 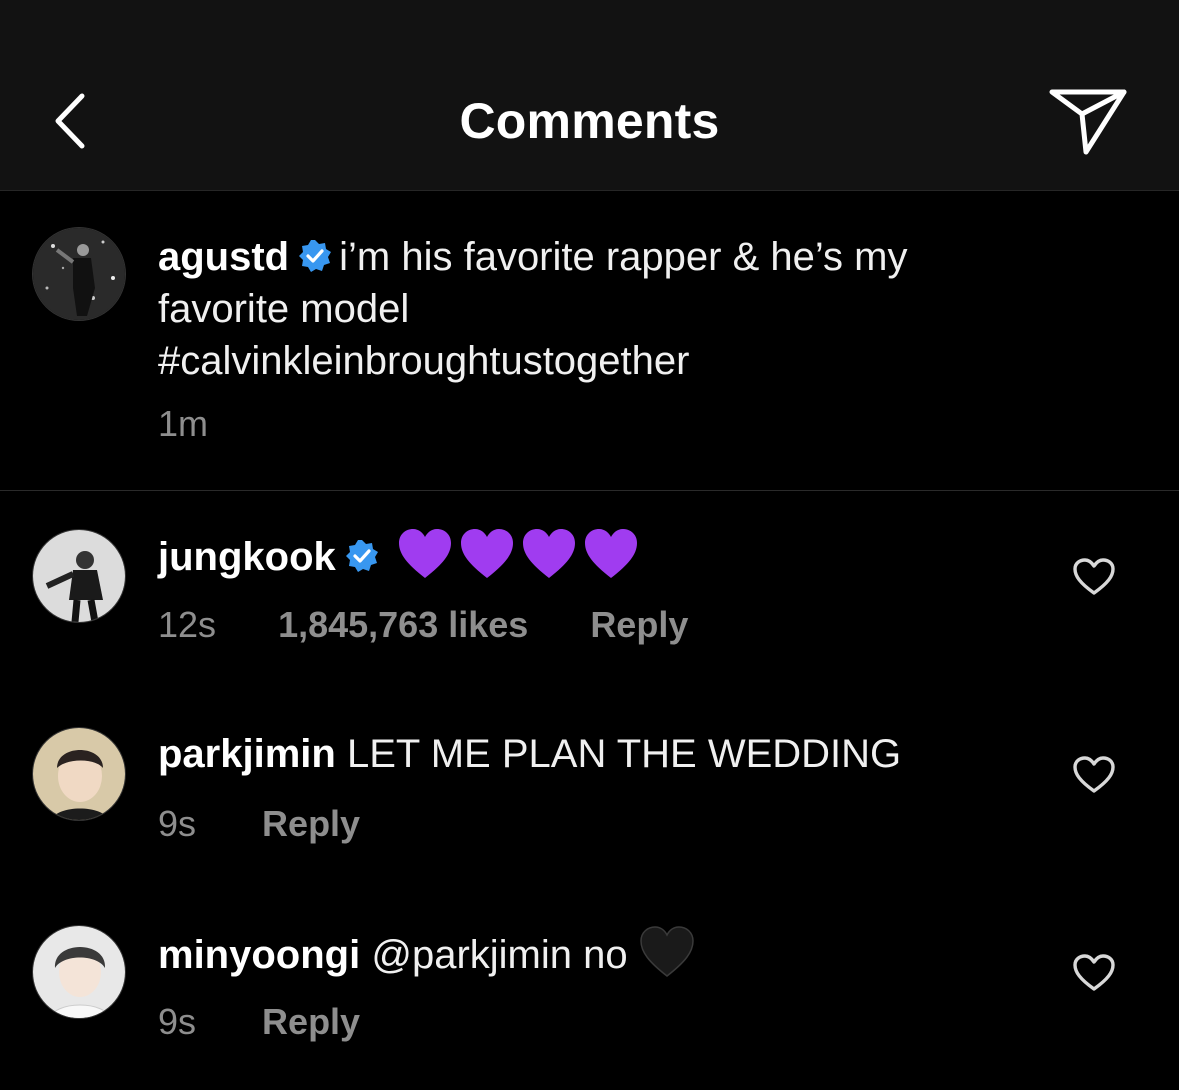 I want to click on share-button, so click(x=1088, y=121).